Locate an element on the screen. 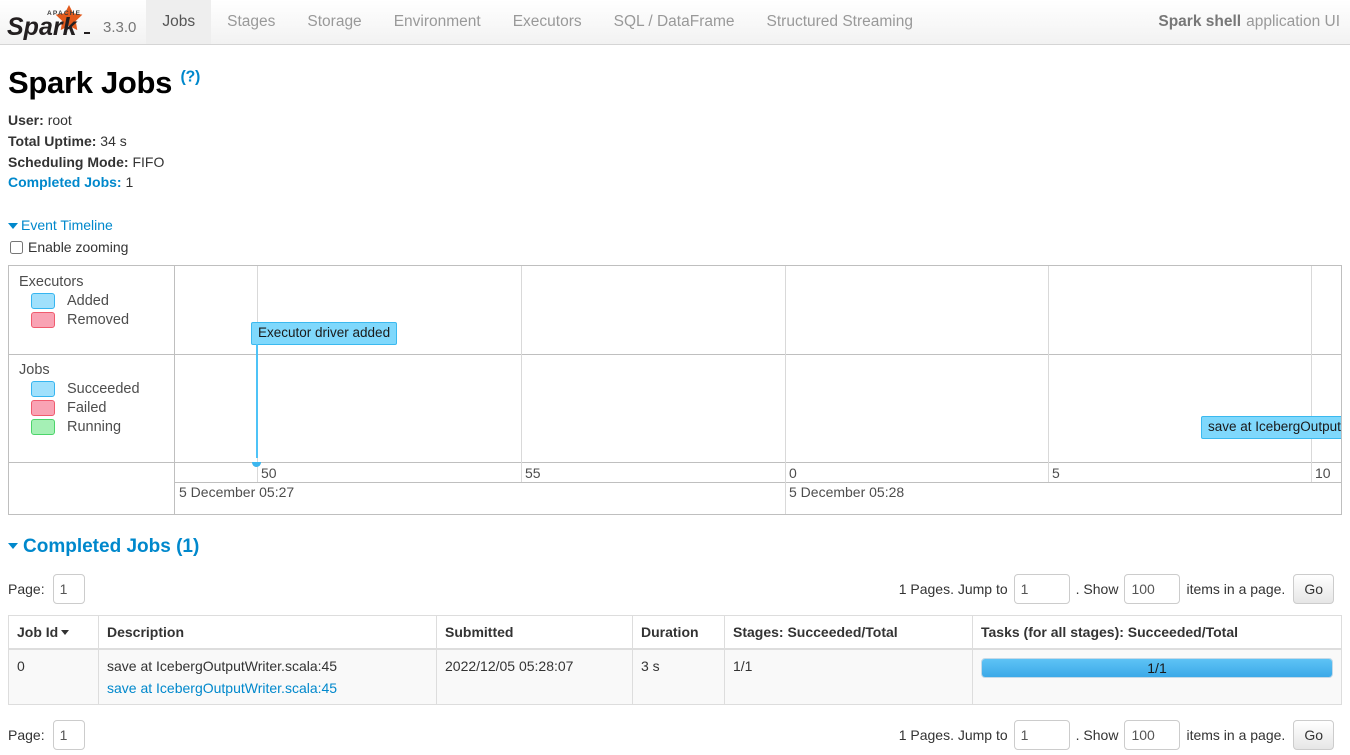 The width and height of the screenshot is (1350, 755). timeline-legend-jobs: Jobs Succeeded Failed Running is located at coordinates (92, 408).